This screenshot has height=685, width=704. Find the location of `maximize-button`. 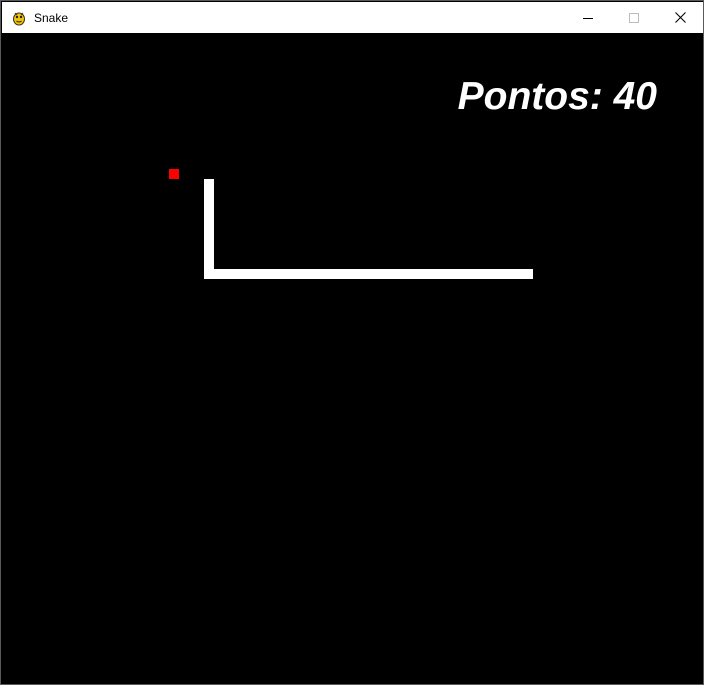

maximize-button is located at coordinates (634, 17).